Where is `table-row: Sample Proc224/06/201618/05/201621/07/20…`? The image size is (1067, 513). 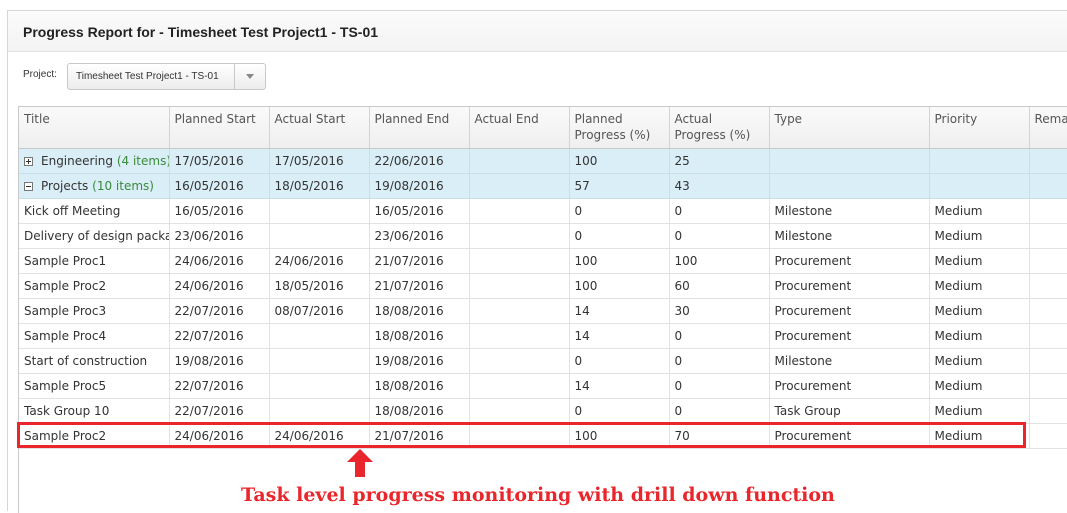 table-row: Sample Proc224/06/201618/05/201621/07/20… is located at coordinates (543, 285).